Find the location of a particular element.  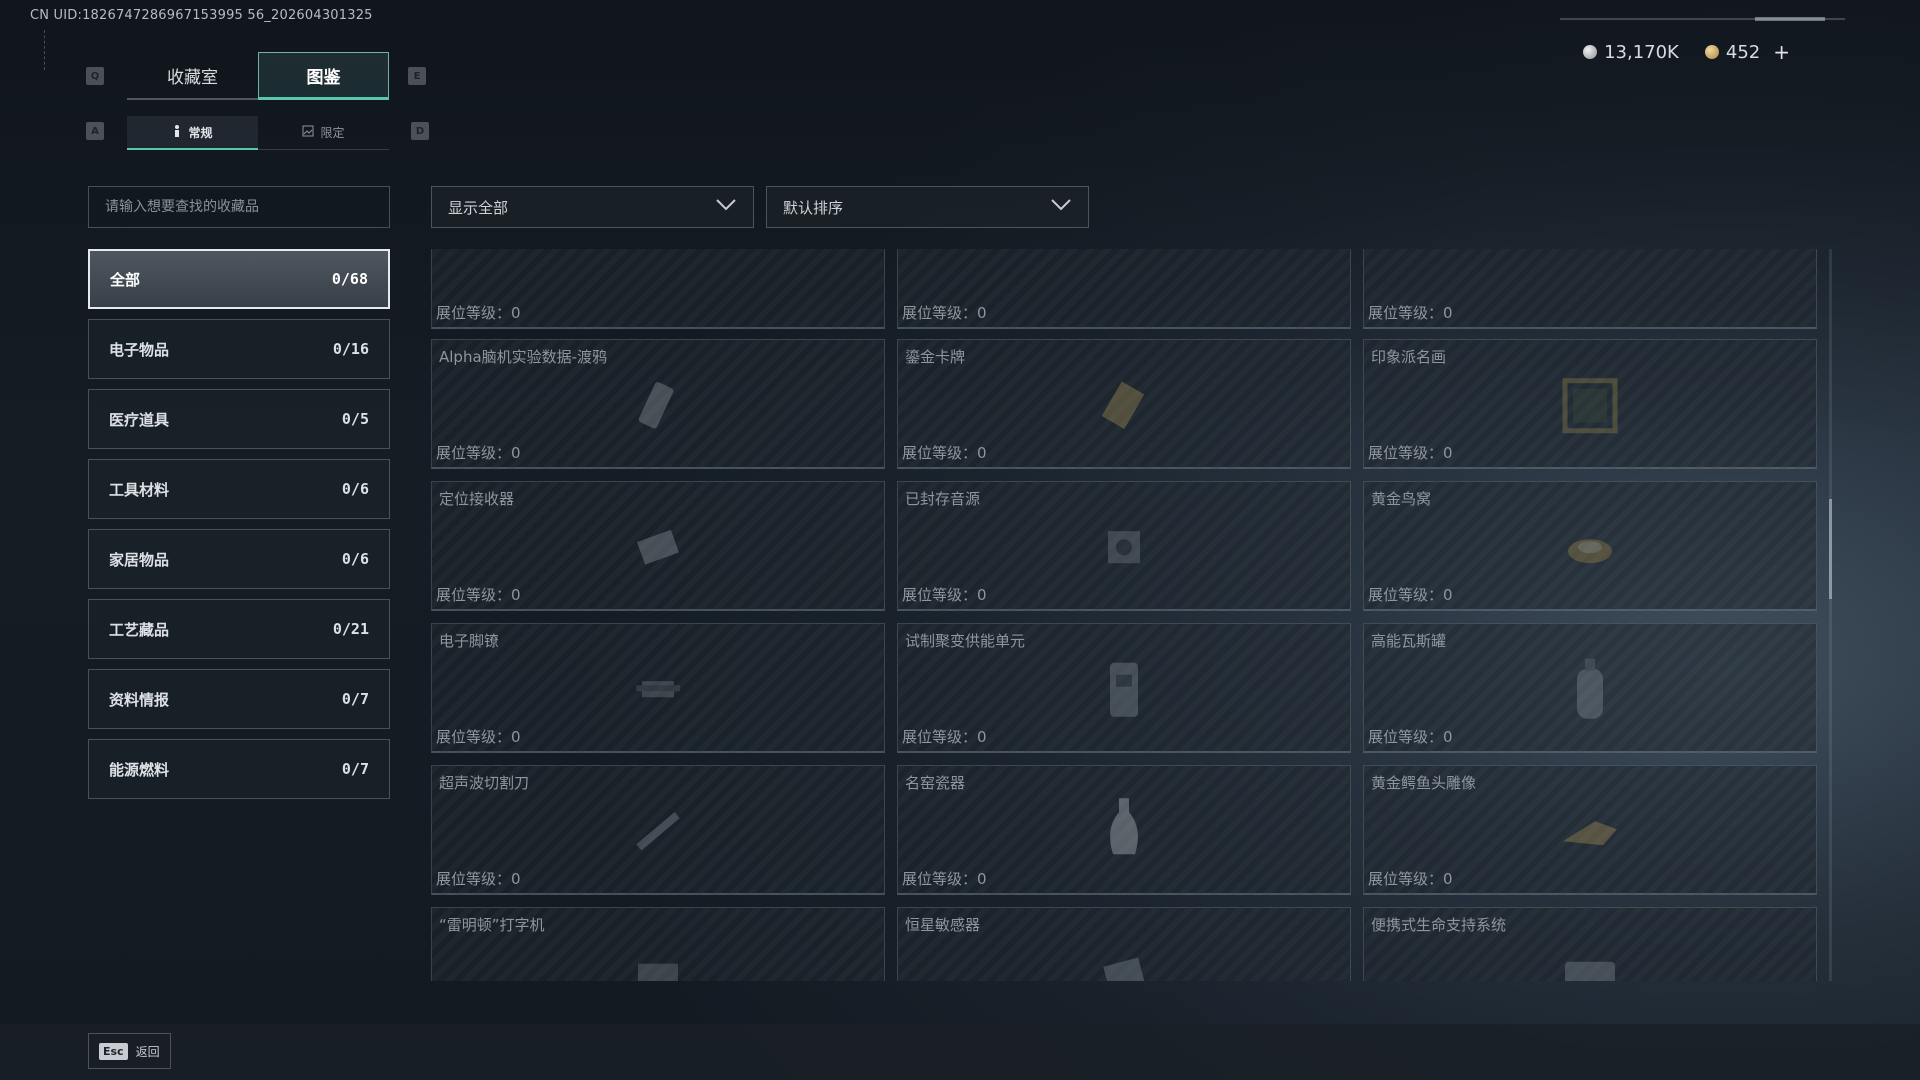

collection-card: 高能瓦斯罐 展位等级：0 is located at coordinates (1590, 688).